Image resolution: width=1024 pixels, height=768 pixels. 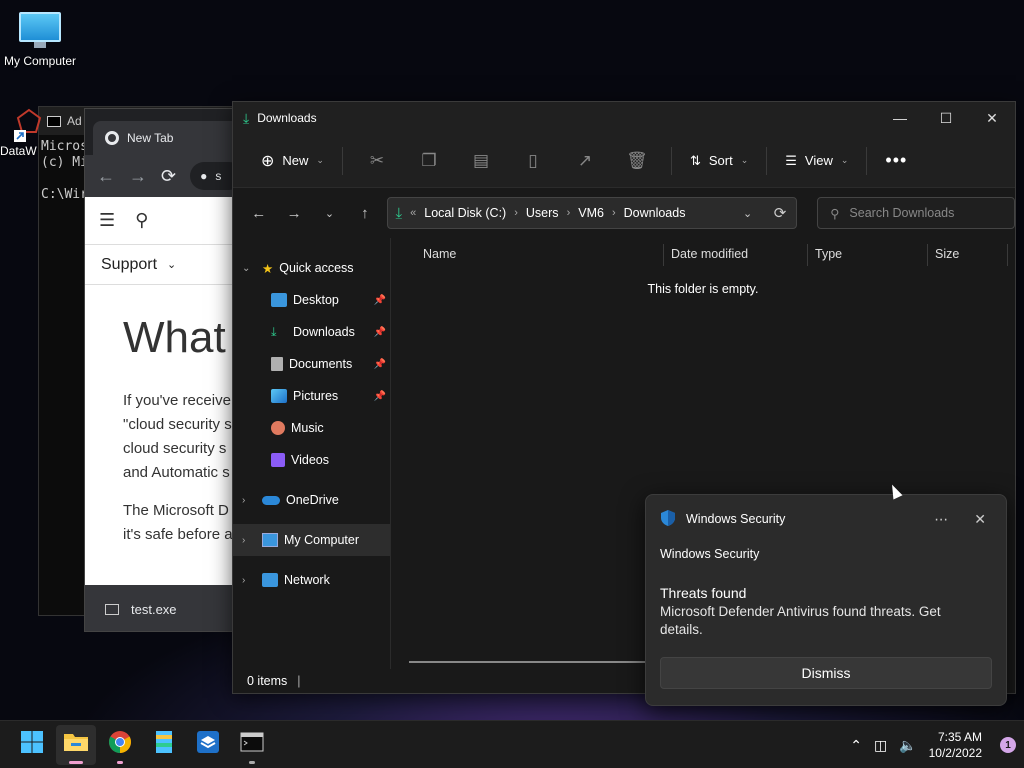 What do you see at coordinates (512, 744) in the screenshot?
I see `taskbar: ⌃ ◫ 🔈 7:35 AM 10/2/2022 1` at bounding box center [512, 744].